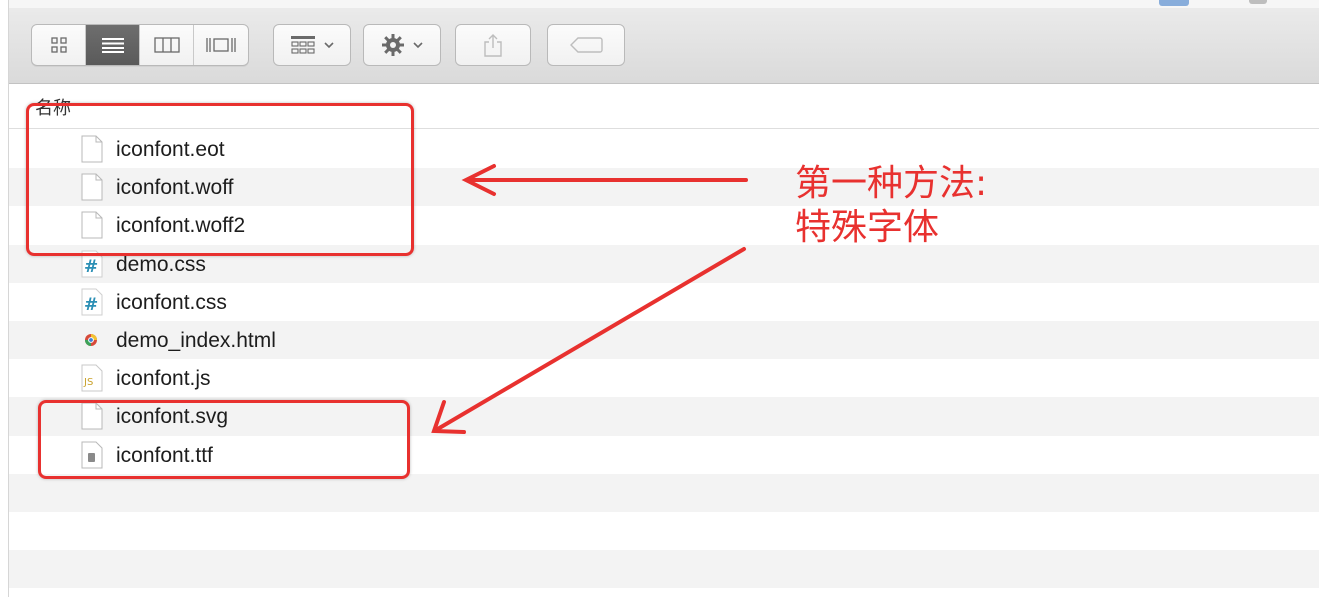  Describe the element at coordinates (664, 4) in the screenshot. I see `title-strip` at that location.